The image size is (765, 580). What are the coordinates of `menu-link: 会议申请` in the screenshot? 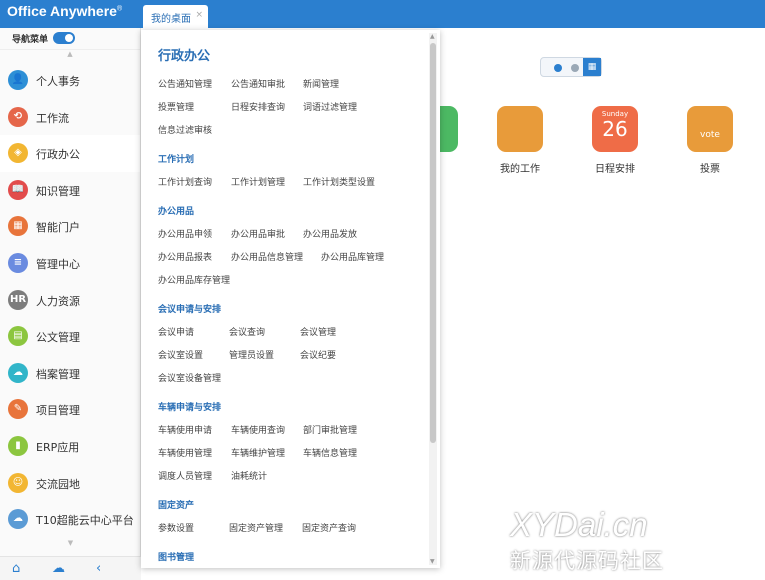 It's located at (176, 331).